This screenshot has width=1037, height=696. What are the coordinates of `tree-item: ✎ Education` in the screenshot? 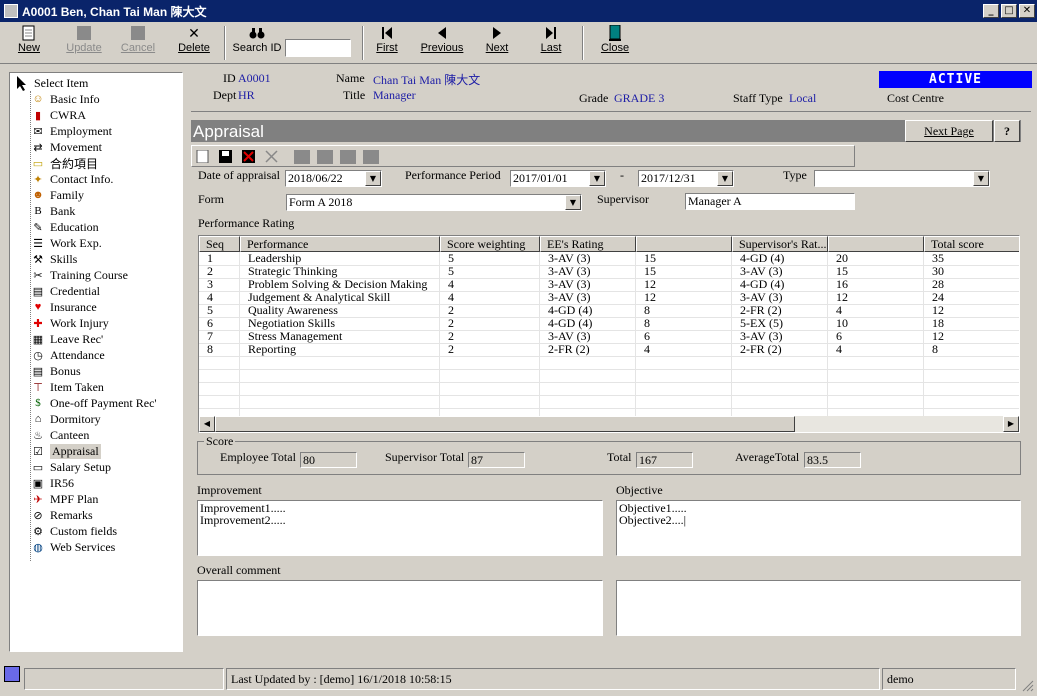 It's located at (64, 227).